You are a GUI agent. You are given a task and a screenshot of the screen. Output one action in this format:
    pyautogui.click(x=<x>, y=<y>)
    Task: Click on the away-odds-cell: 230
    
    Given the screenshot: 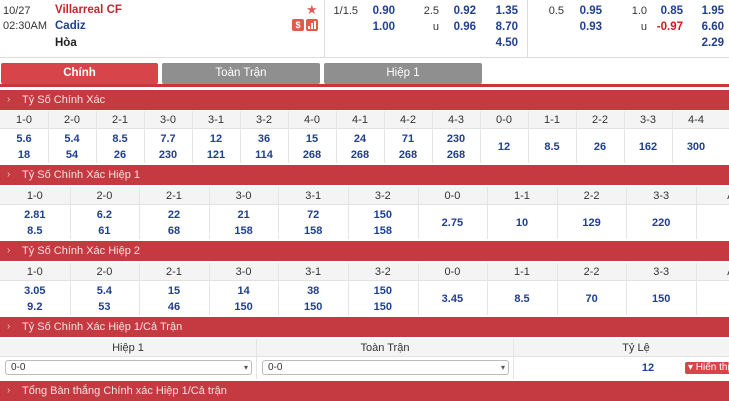 What is the action you would take?
    pyautogui.click(x=168, y=155)
    